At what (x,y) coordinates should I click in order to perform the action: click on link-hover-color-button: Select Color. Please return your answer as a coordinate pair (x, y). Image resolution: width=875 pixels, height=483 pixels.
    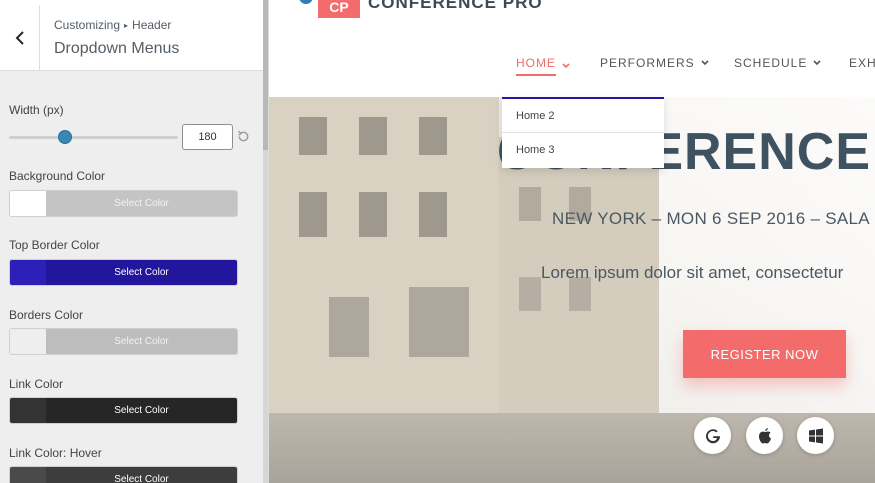
    Looking at the image, I should click on (123, 474).